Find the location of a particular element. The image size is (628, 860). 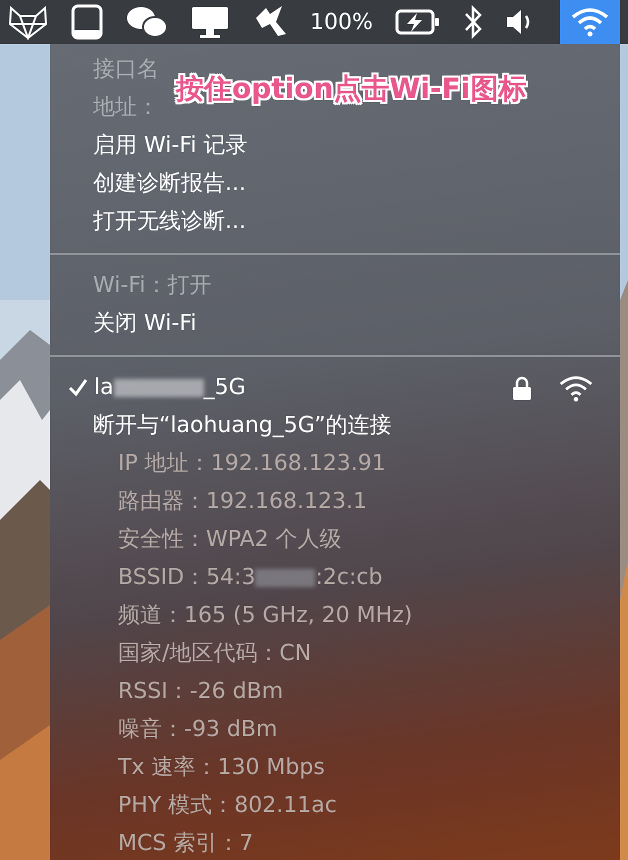

drive-icon is located at coordinates (87, 22).